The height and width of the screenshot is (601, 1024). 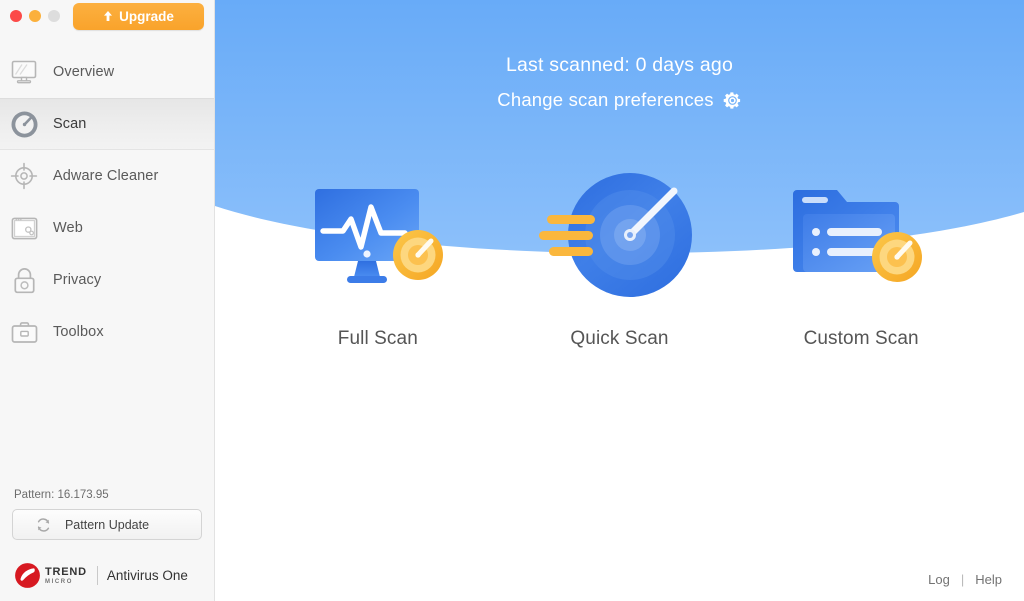 I want to click on sidebar-item-overview: Overview, so click(x=107, y=72).